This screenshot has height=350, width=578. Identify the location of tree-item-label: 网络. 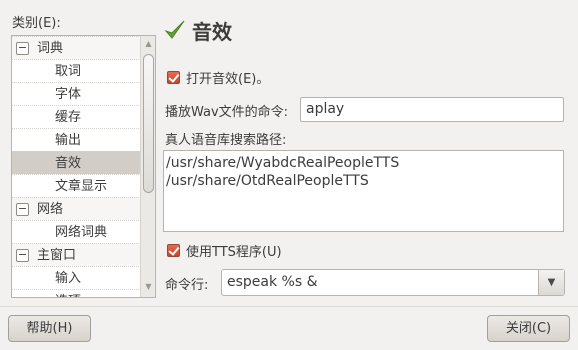
(50, 209).